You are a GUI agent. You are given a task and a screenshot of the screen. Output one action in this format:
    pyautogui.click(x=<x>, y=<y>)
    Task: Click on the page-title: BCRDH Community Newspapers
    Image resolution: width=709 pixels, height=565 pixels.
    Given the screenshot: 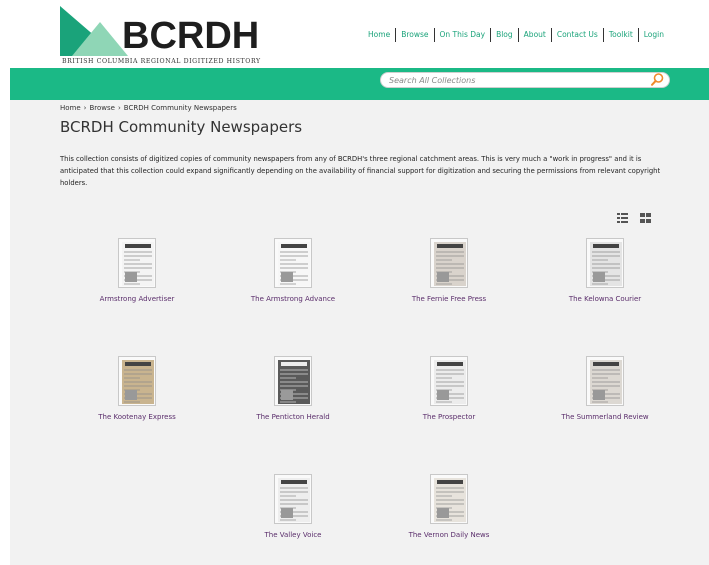 What is the action you would take?
    pyautogui.click(x=181, y=127)
    